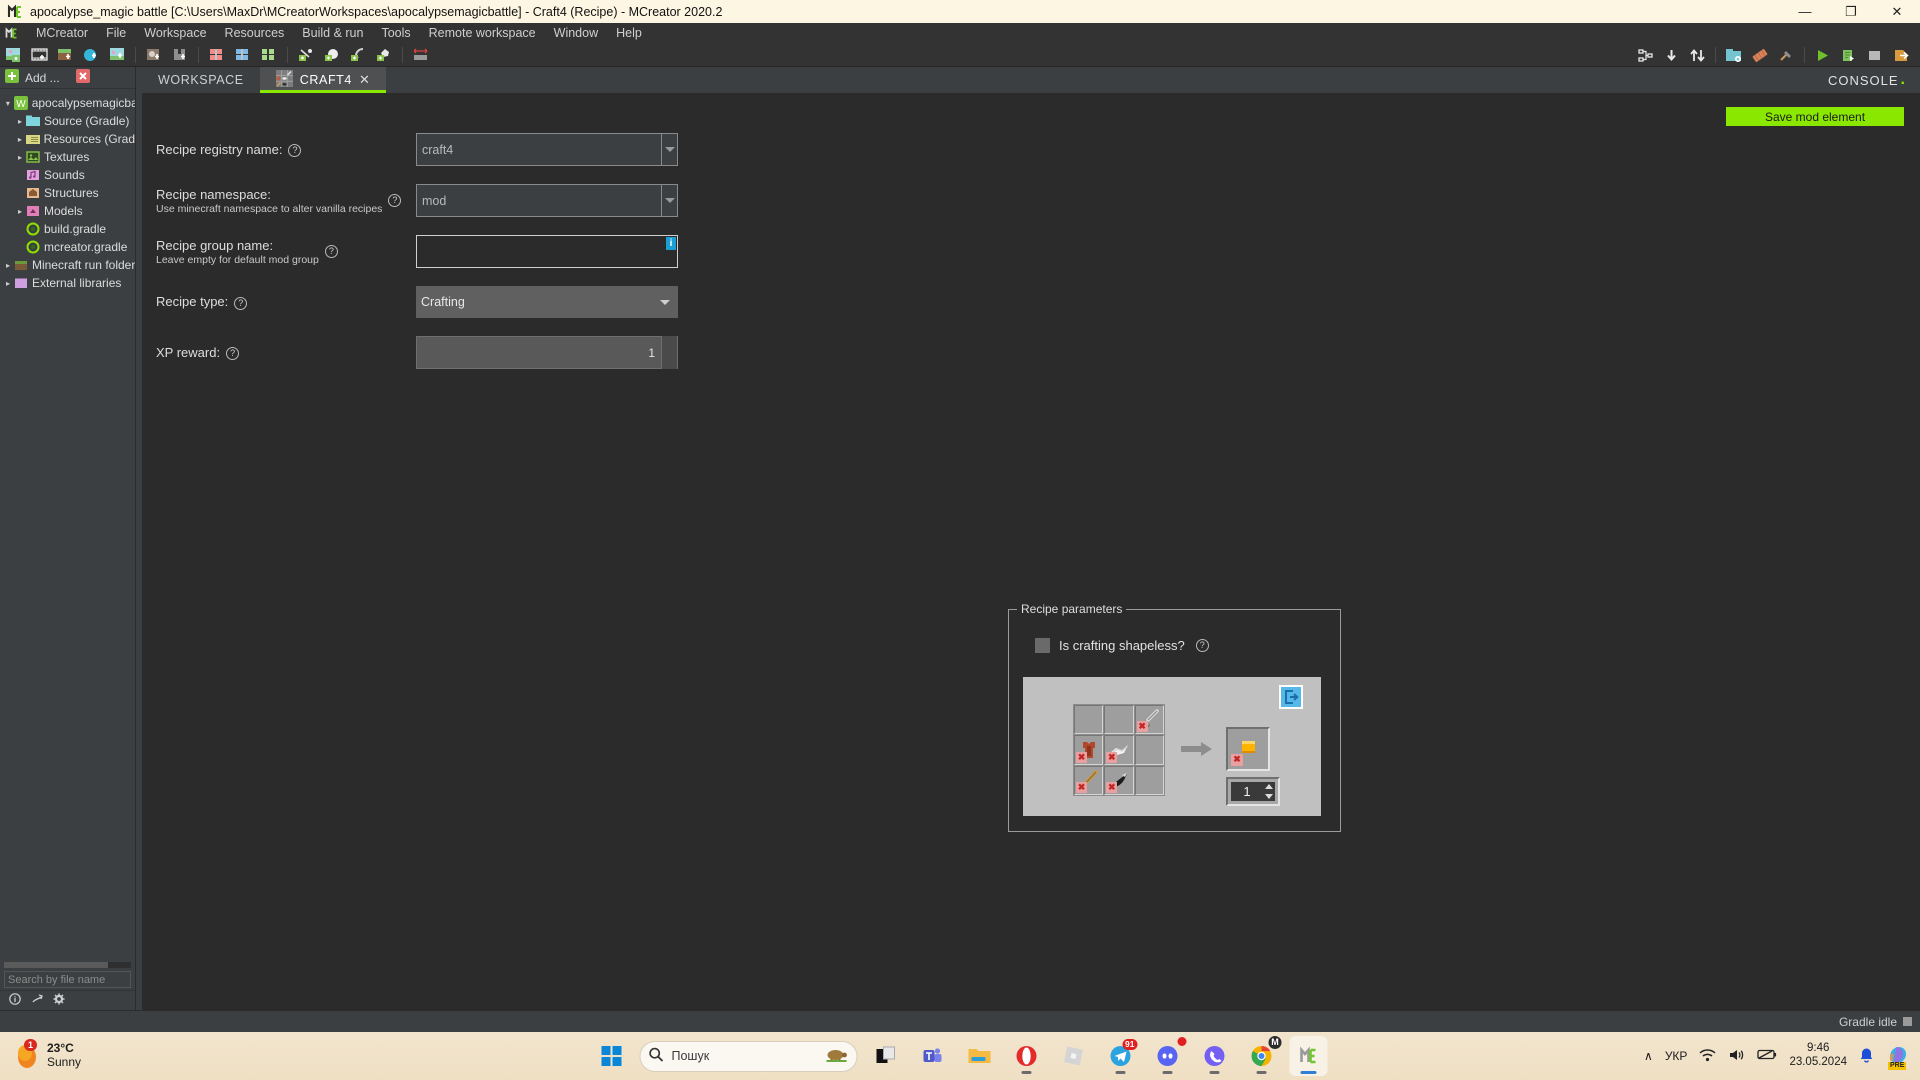  Describe the element at coordinates (1215, 1056) in the screenshot. I see `taskbar-app-viber` at that location.